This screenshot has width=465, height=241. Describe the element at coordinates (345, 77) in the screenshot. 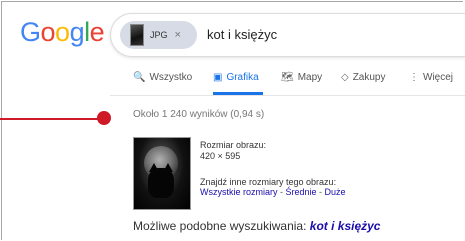

I see `tag-icon: ◇` at that location.